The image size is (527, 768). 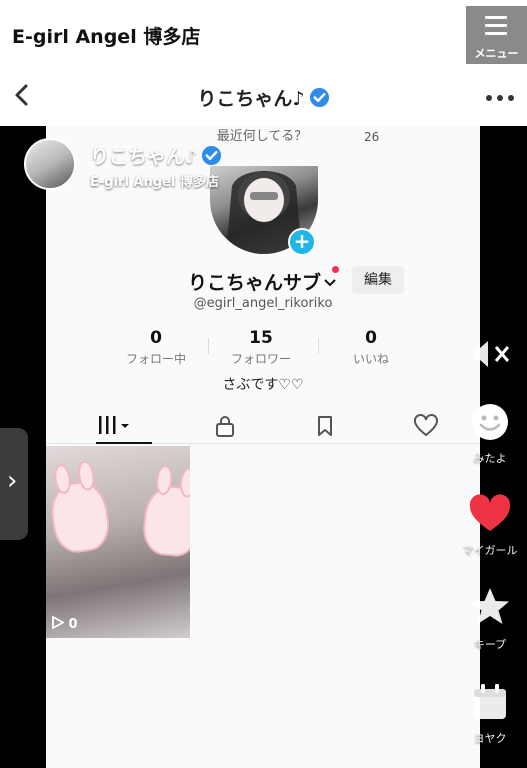 I want to click on bunny-mask-right, so click(x=165, y=511).